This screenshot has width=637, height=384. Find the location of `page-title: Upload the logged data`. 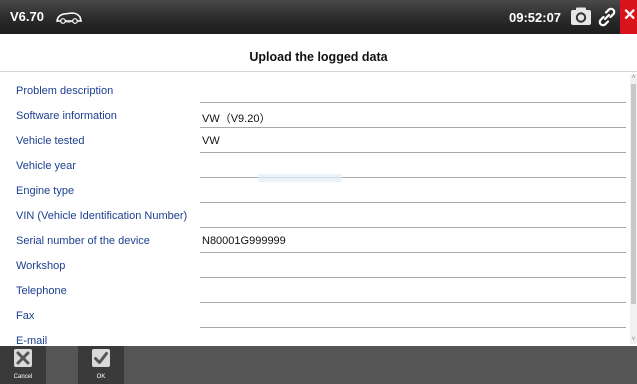

page-title: Upload the logged data is located at coordinates (318, 57).